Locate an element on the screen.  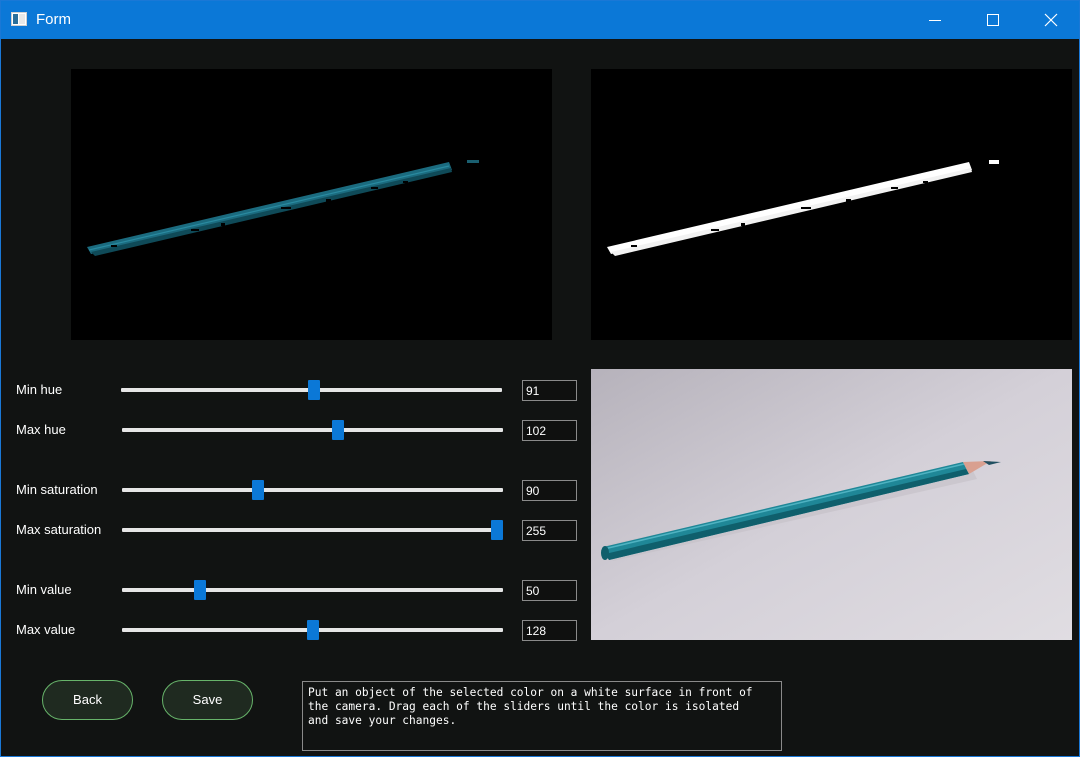
max-saturation-label: Max saturation is located at coordinates (59, 529).